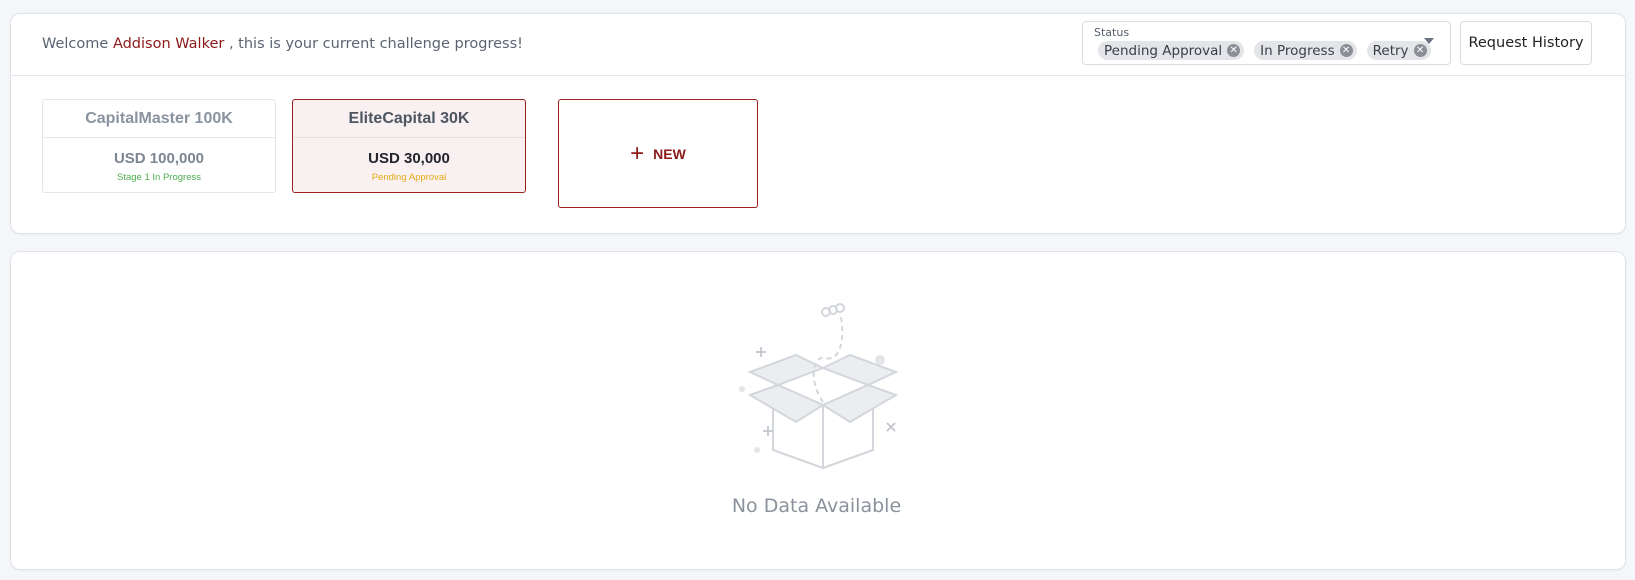  Describe the element at coordinates (816, 506) in the screenshot. I see `empty-state-text: No Data Available` at that location.